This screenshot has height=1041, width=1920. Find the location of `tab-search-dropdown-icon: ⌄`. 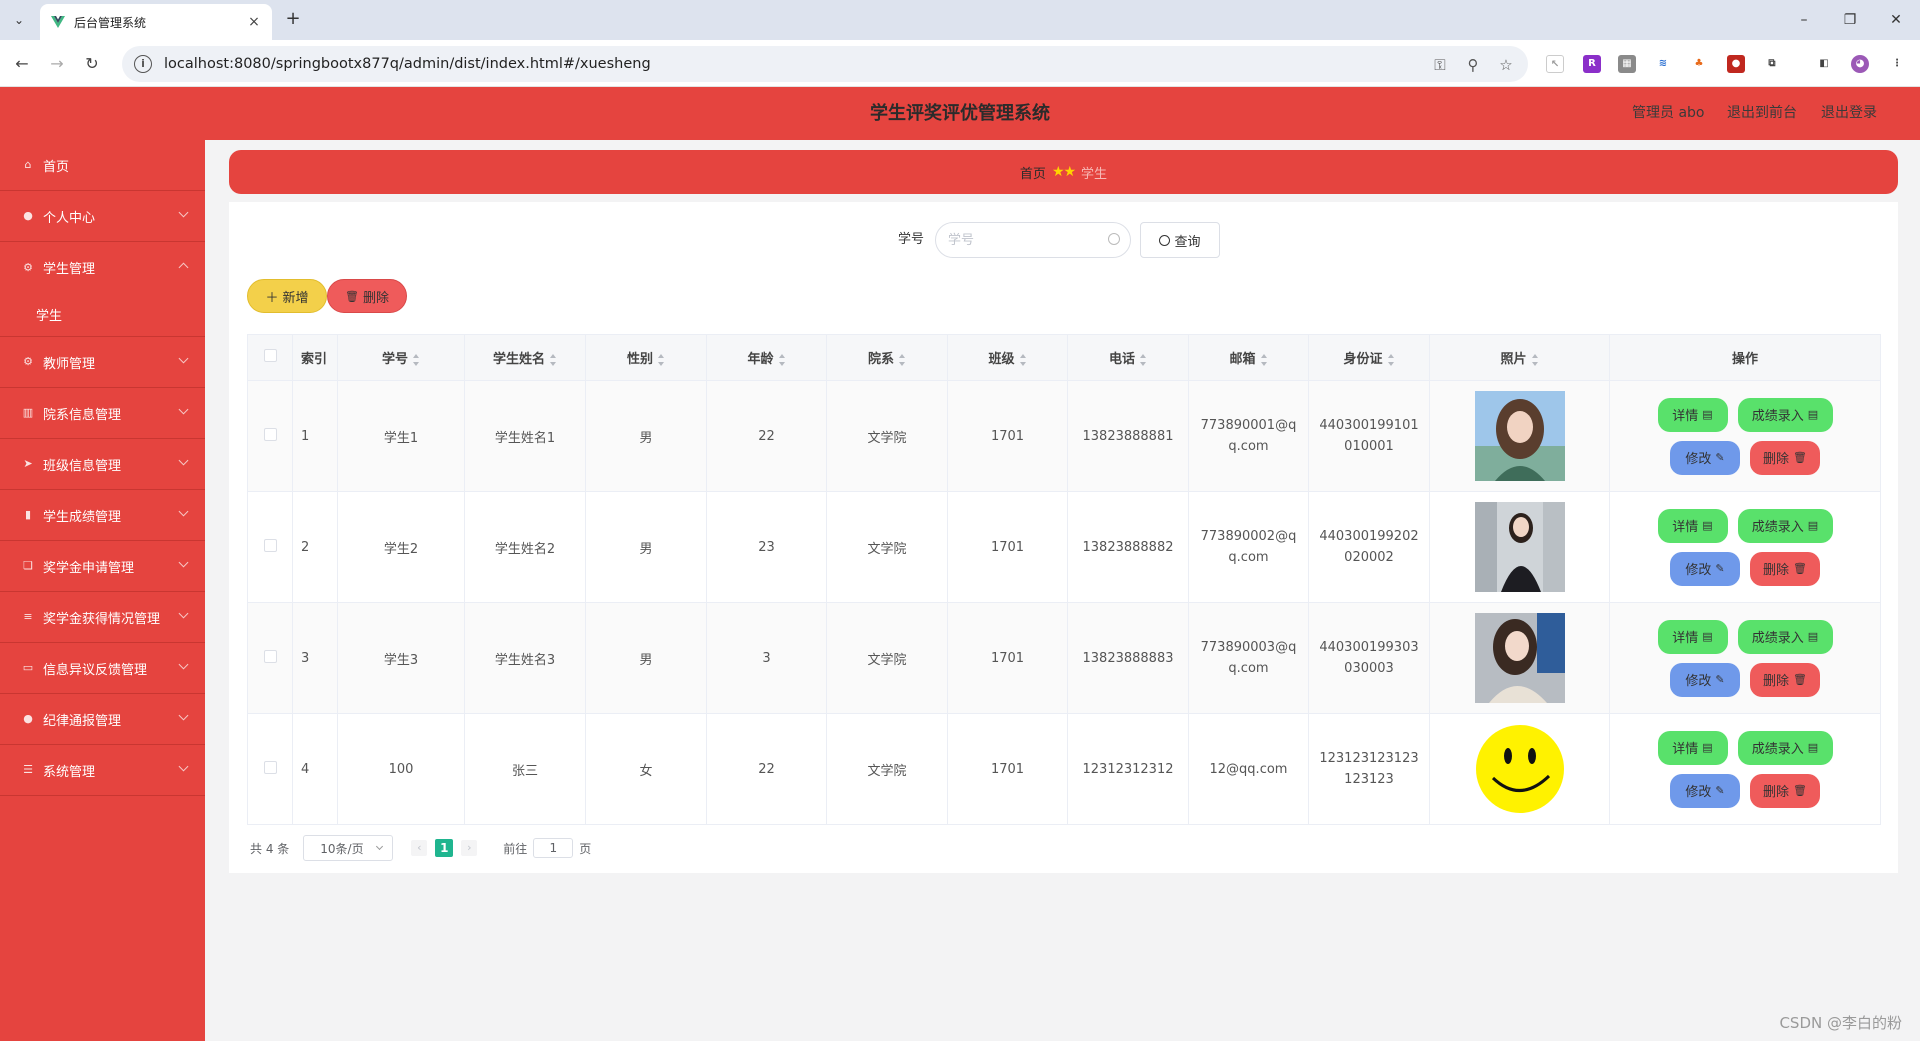

tab-search-dropdown-icon: ⌄ is located at coordinates (19, 20).